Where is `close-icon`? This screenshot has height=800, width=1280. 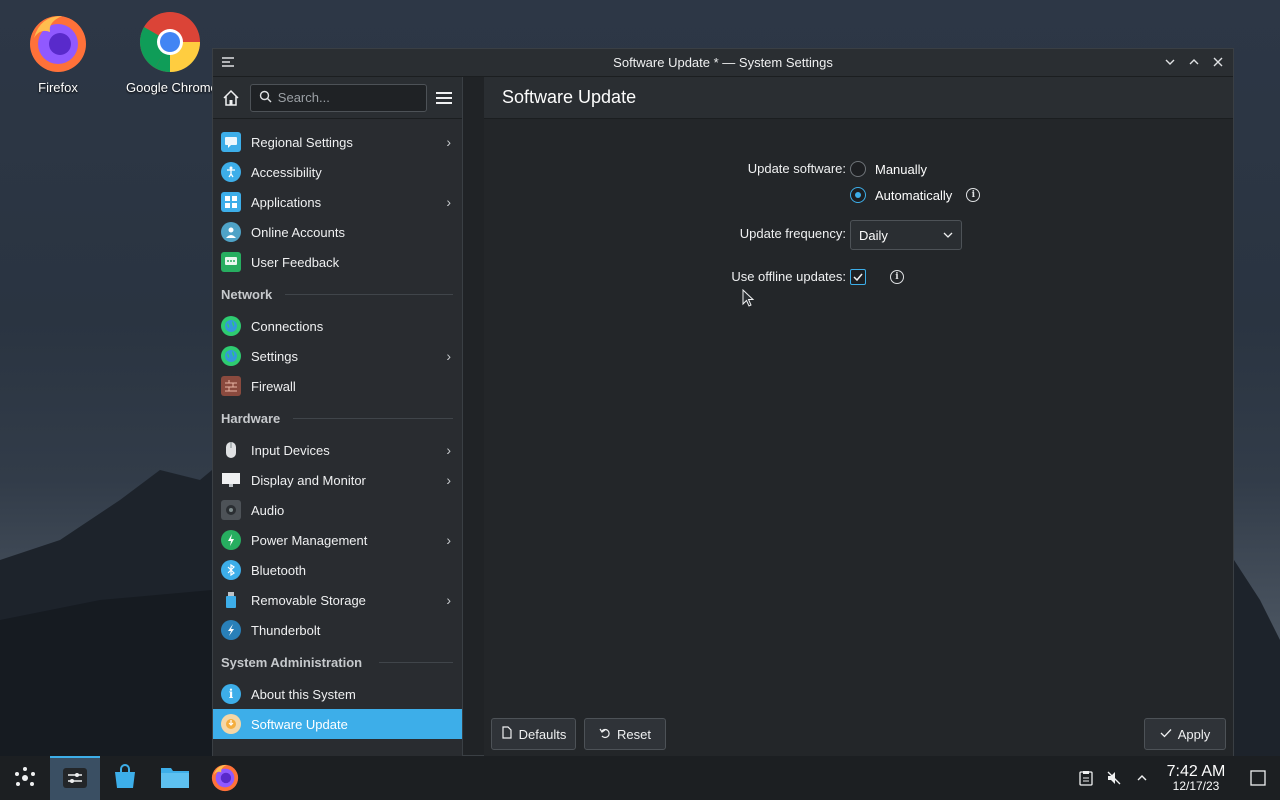
close-icon is located at coordinates (1218, 62).